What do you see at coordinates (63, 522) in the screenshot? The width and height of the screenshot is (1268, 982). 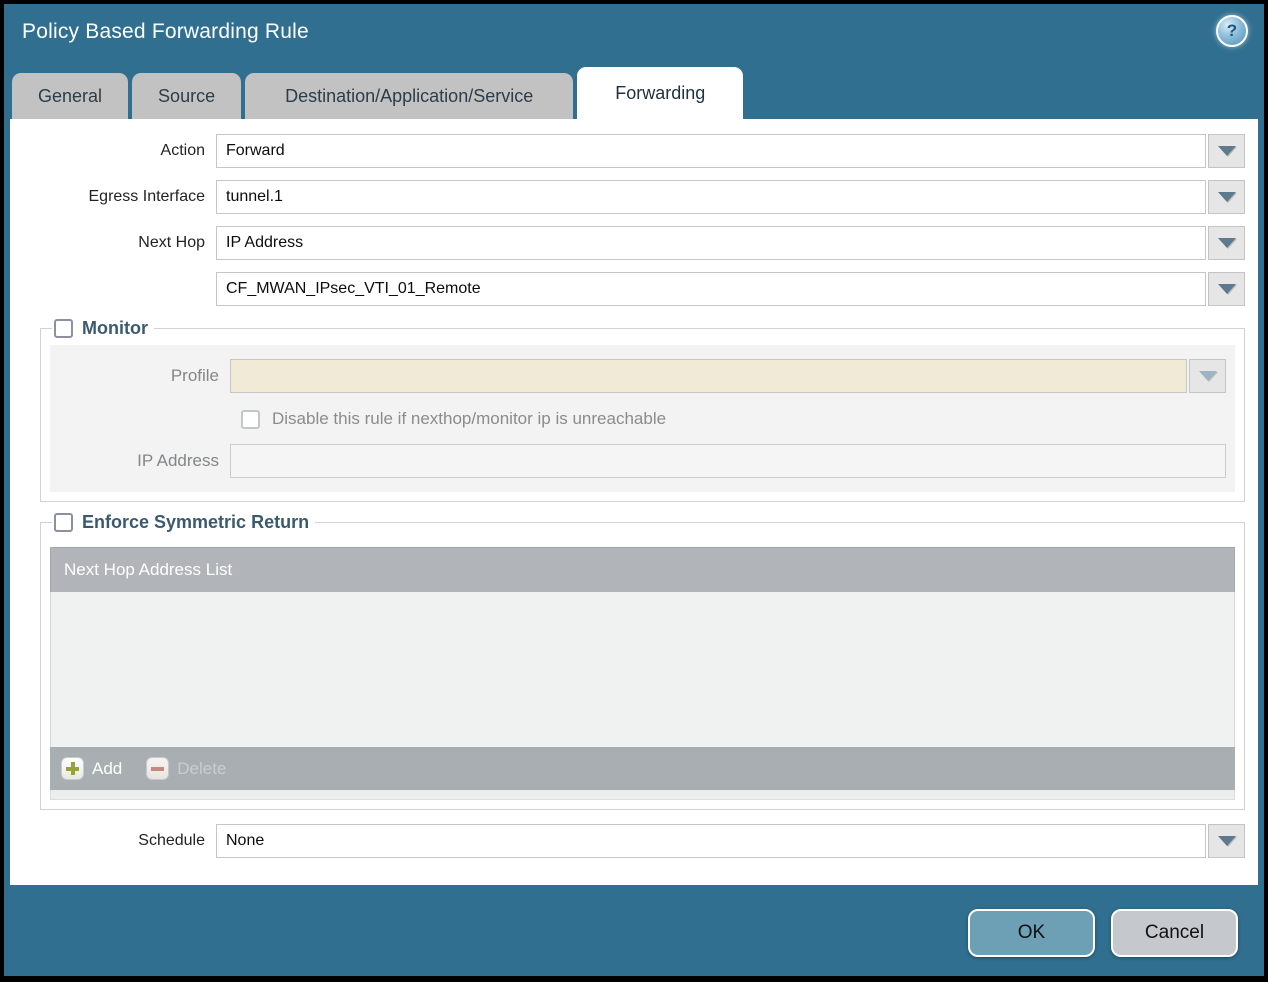 I see `enforce-symmetric-return-checkbox` at bounding box center [63, 522].